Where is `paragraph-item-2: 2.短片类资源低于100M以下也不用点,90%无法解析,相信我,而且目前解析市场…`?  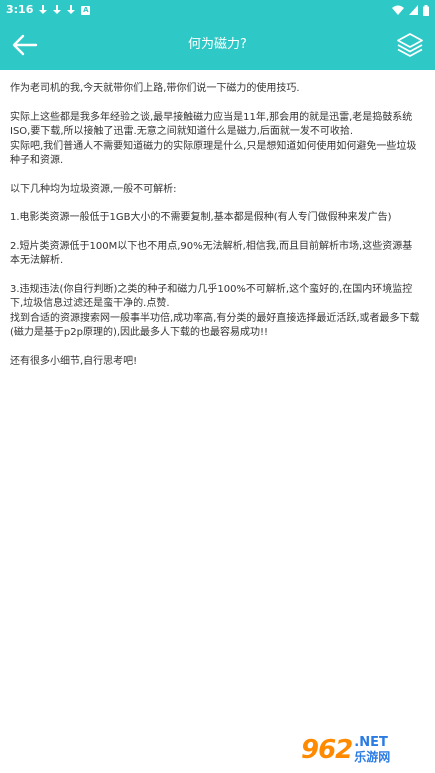
paragraph-item-2: 2.短片类资源低于100M以下也不用点,90%无法解析,相信我,而且目前解析市场… is located at coordinates (211, 253).